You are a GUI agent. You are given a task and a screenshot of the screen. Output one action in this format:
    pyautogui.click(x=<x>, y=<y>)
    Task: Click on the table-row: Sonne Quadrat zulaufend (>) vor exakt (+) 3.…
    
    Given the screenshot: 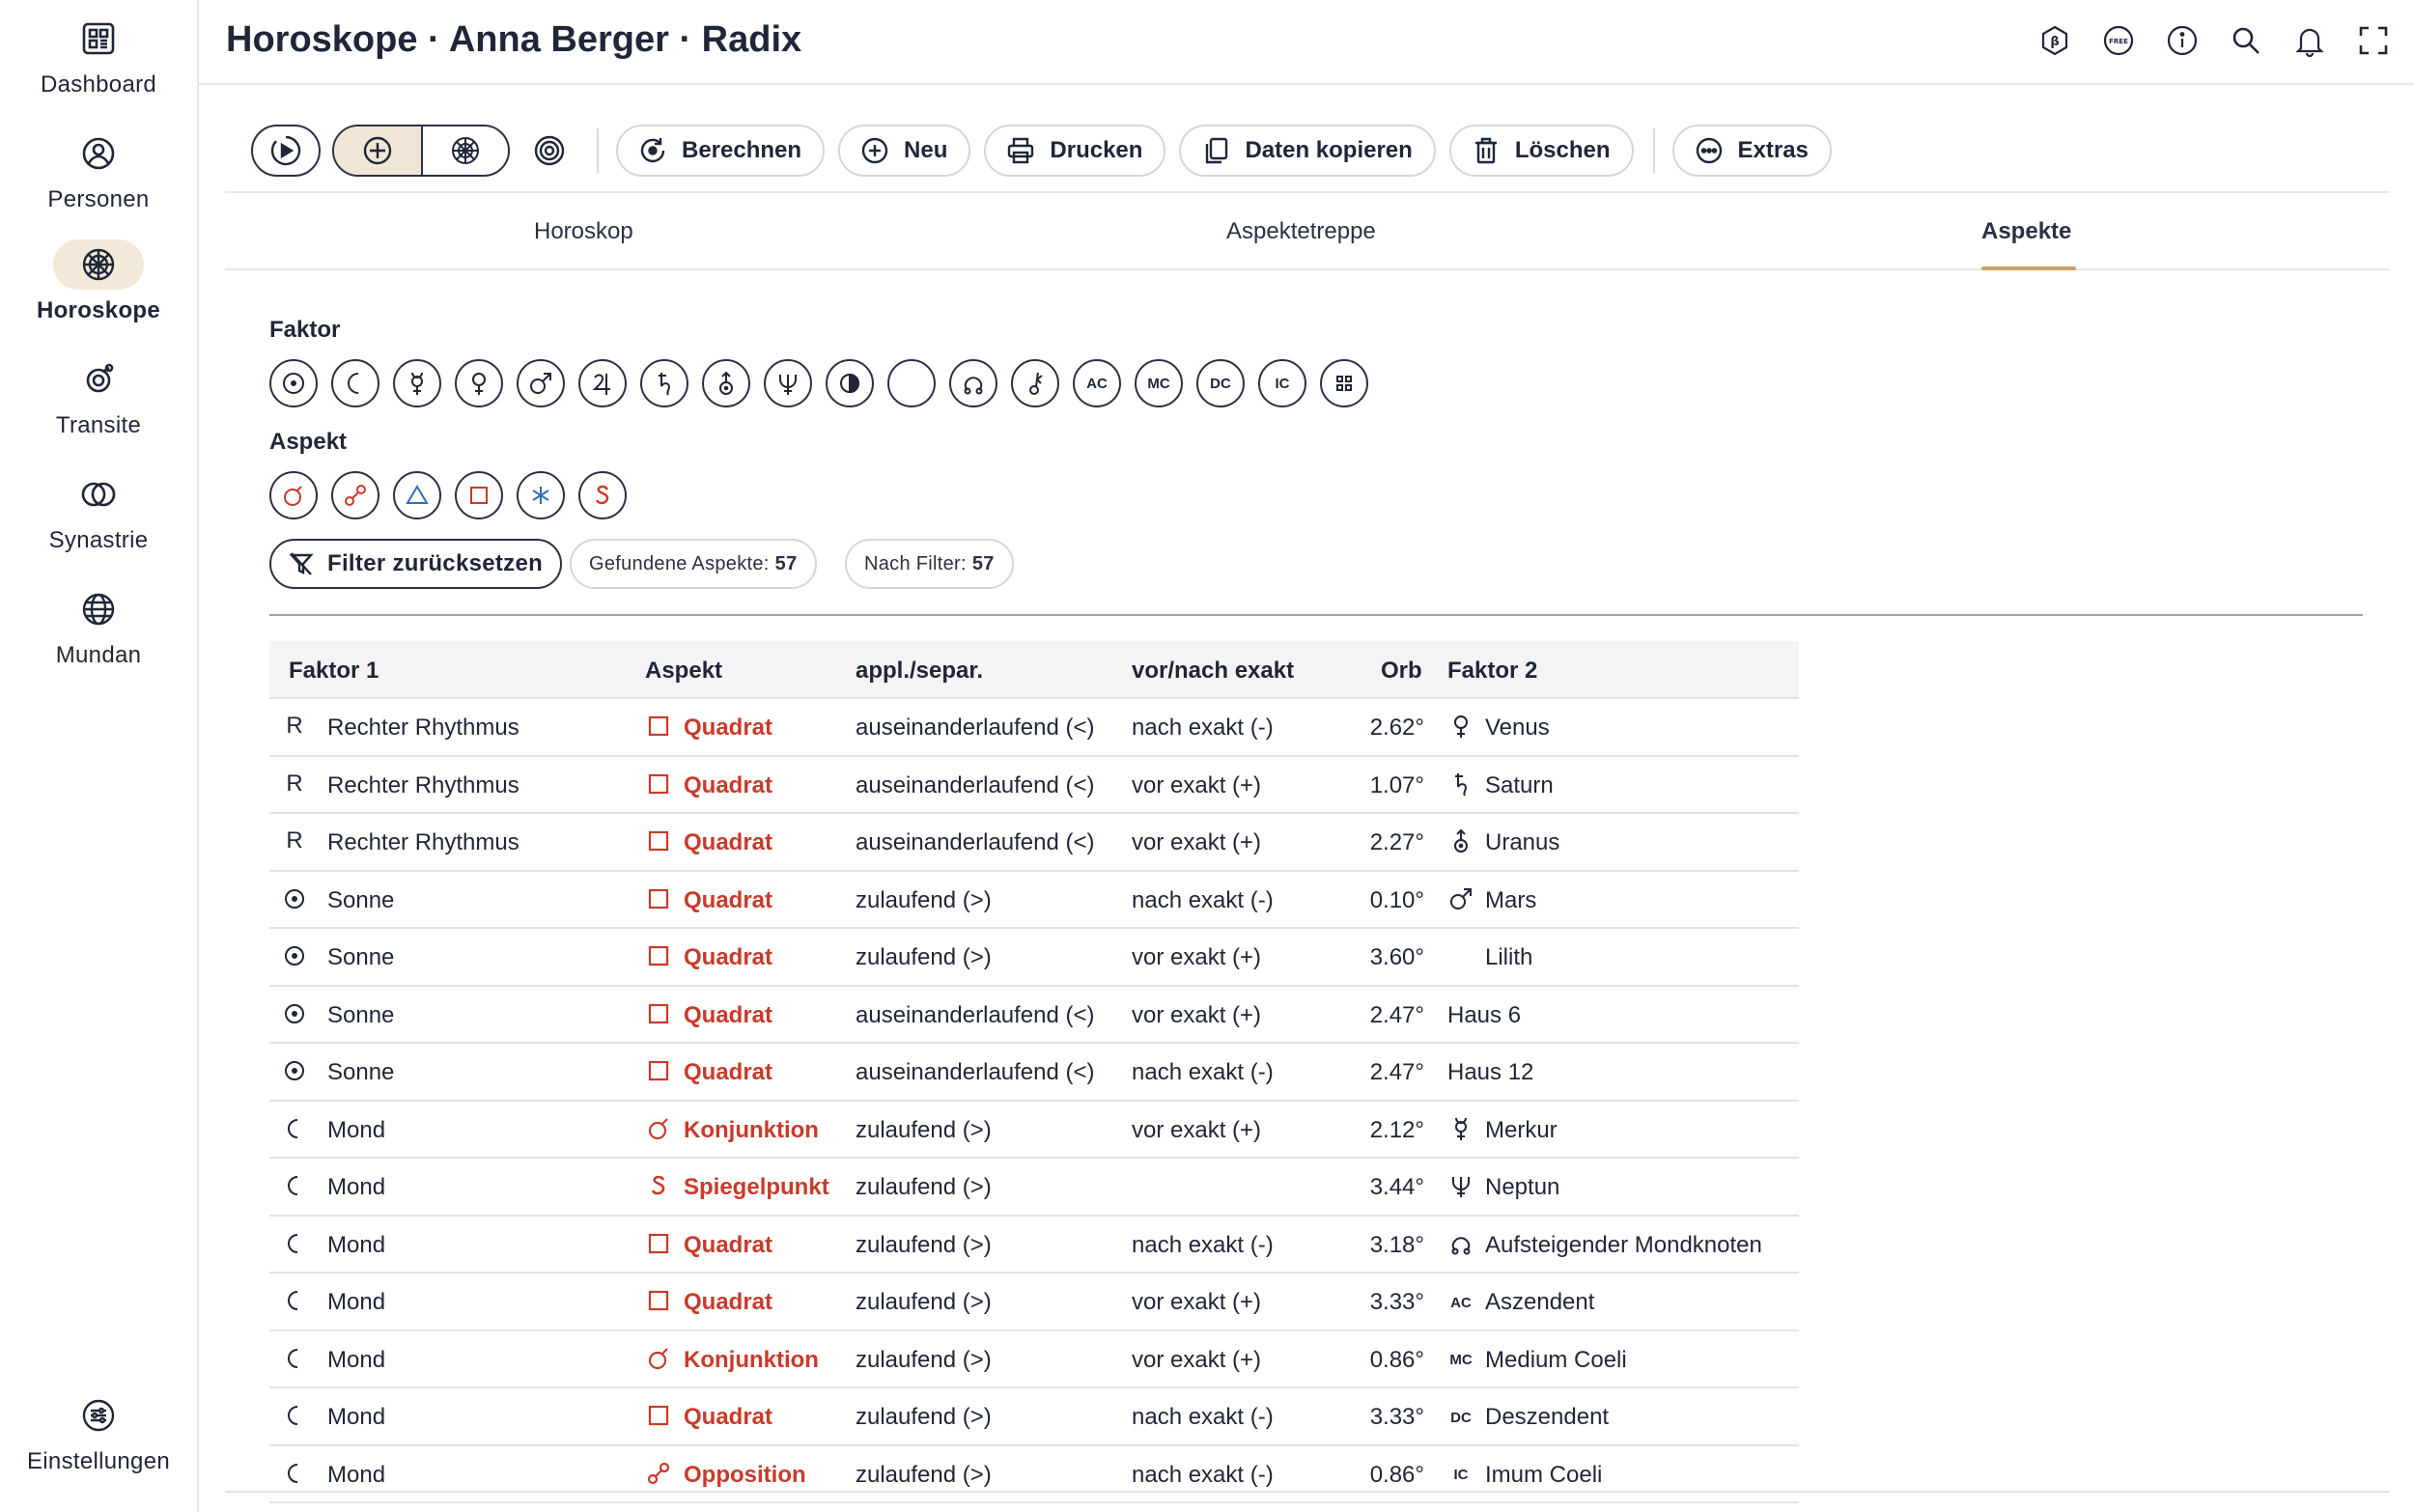 What is the action you would take?
    pyautogui.click(x=1034, y=958)
    